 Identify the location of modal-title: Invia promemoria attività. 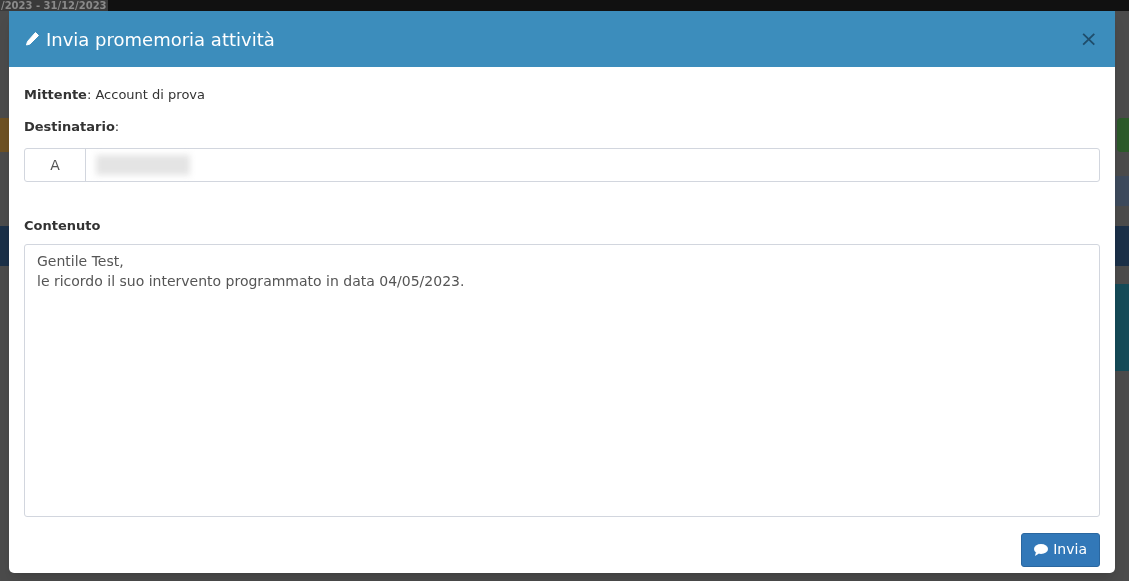
(160, 39).